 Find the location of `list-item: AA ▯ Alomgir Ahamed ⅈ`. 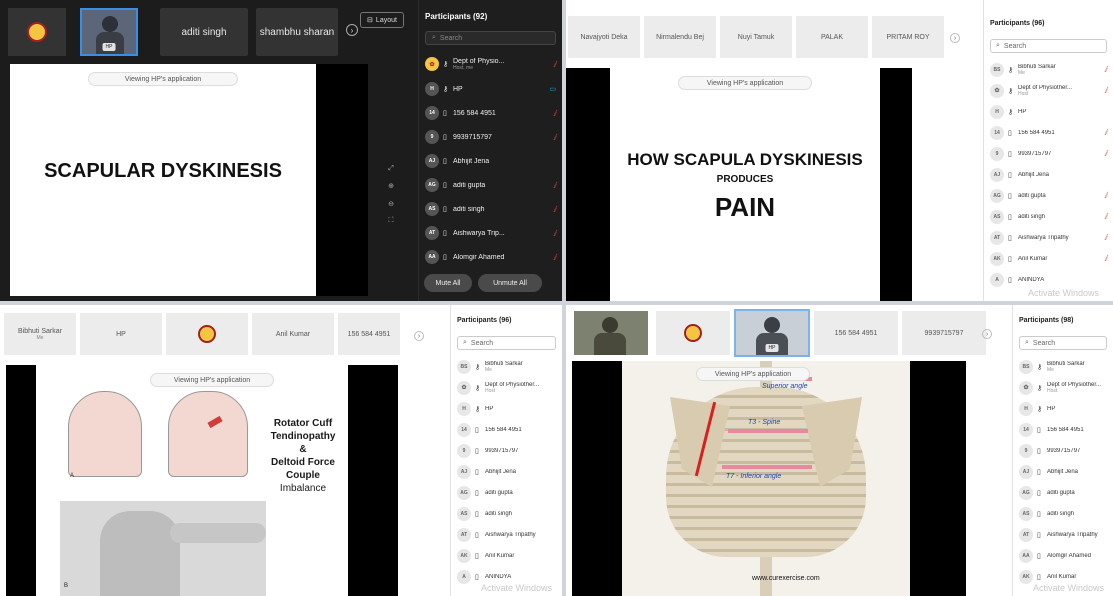

list-item: AA ▯ Alomgir Ahamed ⅈ is located at coordinates (490, 257).